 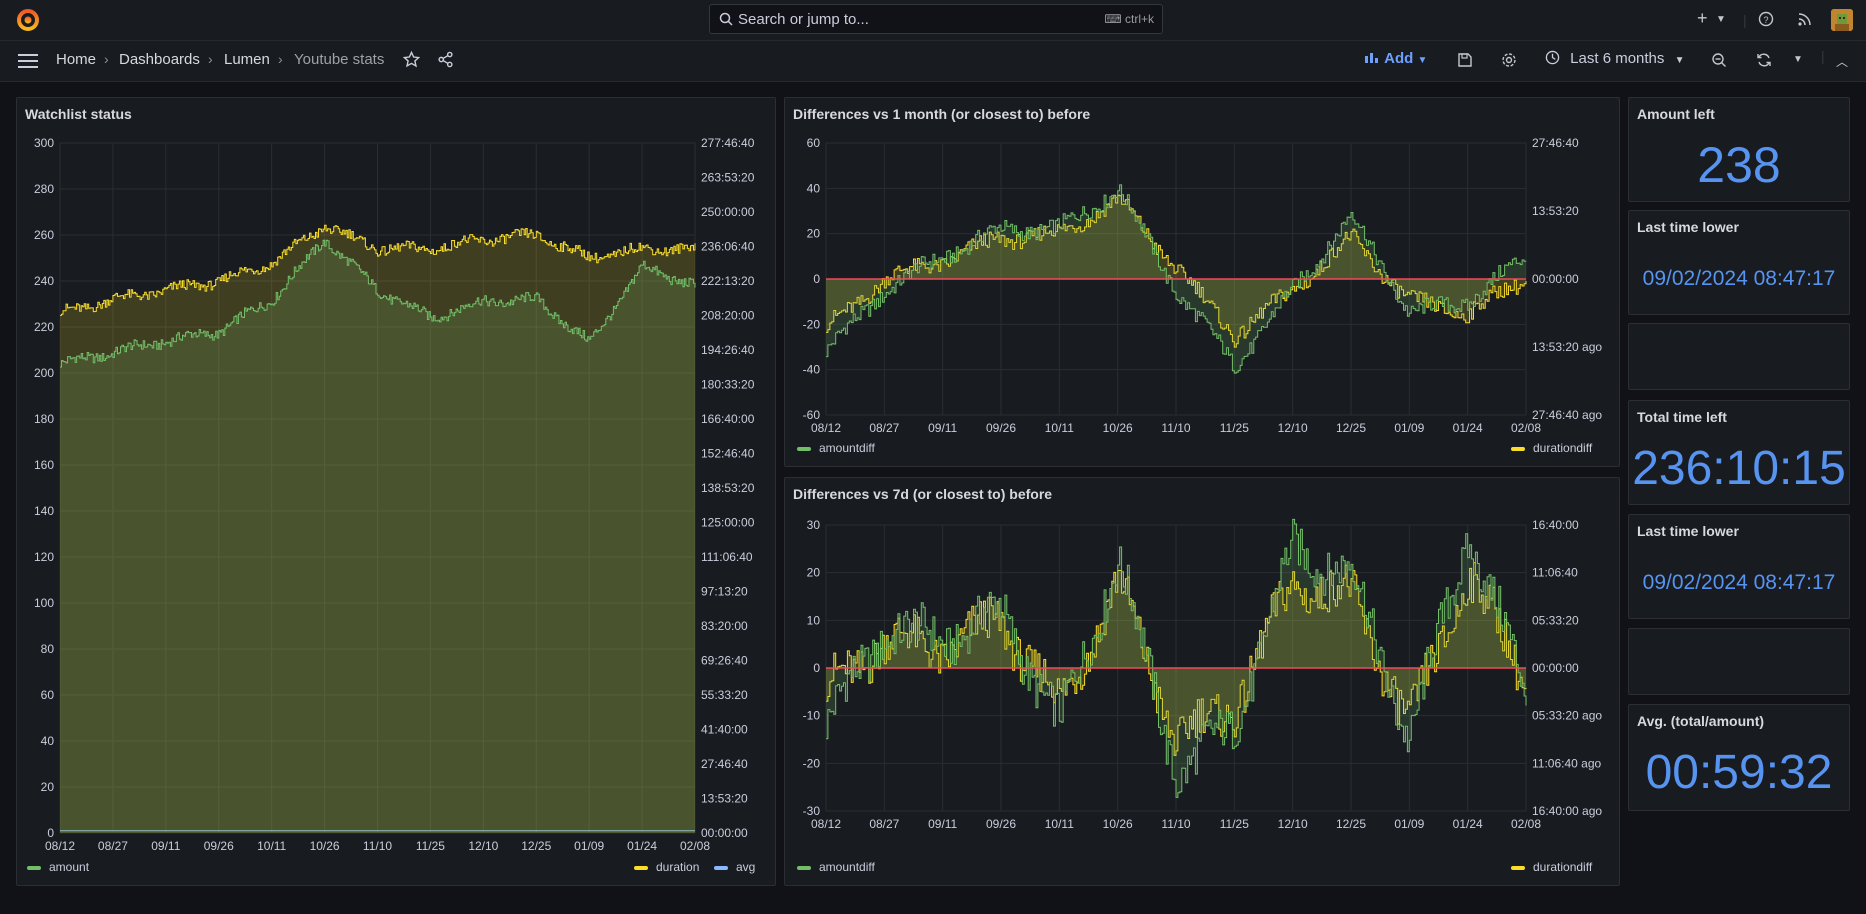 What do you see at coordinates (1526, 428) in the screenshot?
I see `x-tick-label: 02/08` at bounding box center [1526, 428].